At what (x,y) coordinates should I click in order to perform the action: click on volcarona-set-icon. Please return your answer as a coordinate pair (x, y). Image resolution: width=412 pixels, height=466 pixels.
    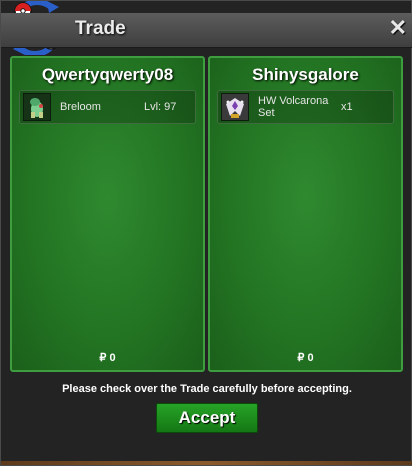
    Looking at the image, I should click on (235, 107).